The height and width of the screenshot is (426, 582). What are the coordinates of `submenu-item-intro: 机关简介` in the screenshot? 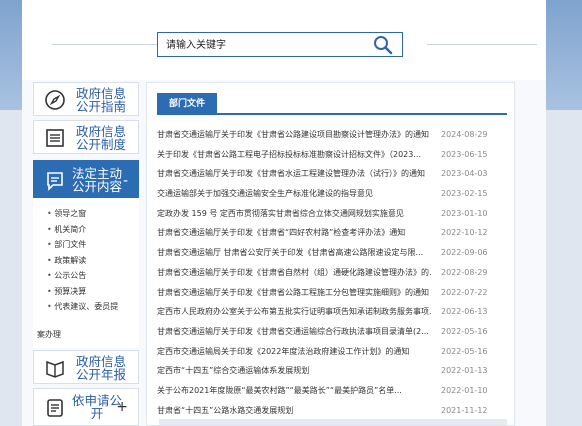 It's located at (93, 230).